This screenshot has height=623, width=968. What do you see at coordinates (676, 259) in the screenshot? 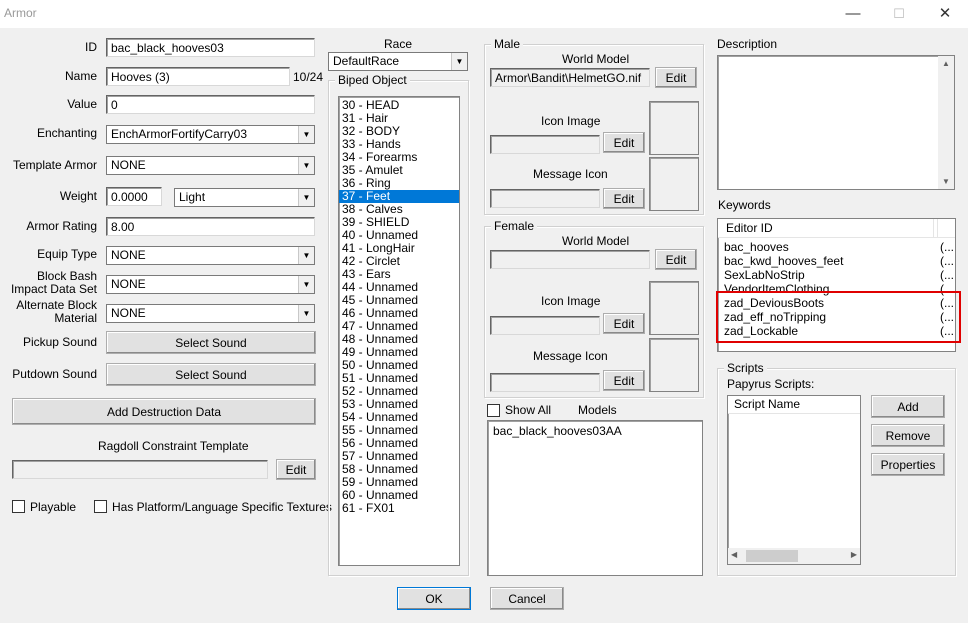
I see `female-world-model-edit-button: Edit` at bounding box center [676, 259].